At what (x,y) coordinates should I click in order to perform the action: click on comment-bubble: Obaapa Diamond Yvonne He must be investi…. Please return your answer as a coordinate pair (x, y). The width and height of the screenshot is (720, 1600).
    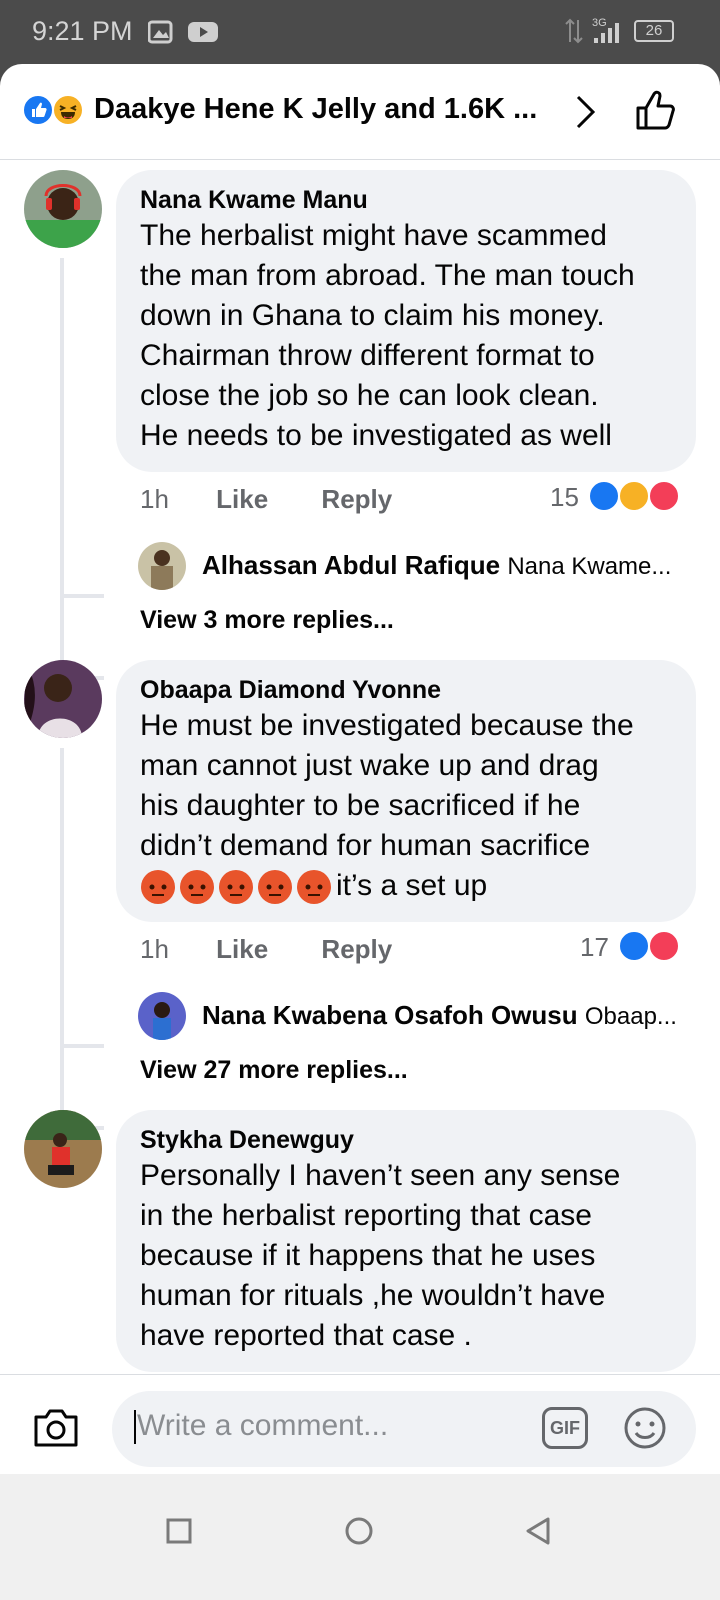
    Looking at the image, I should click on (406, 791).